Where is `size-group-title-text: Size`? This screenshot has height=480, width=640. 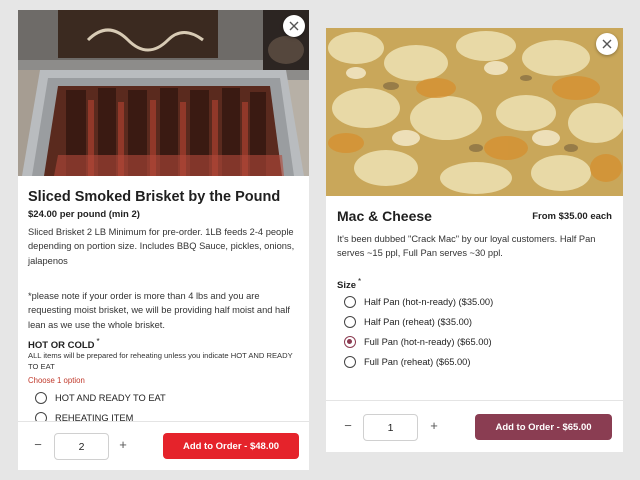
size-group-title-text: Size is located at coordinates (347, 286).